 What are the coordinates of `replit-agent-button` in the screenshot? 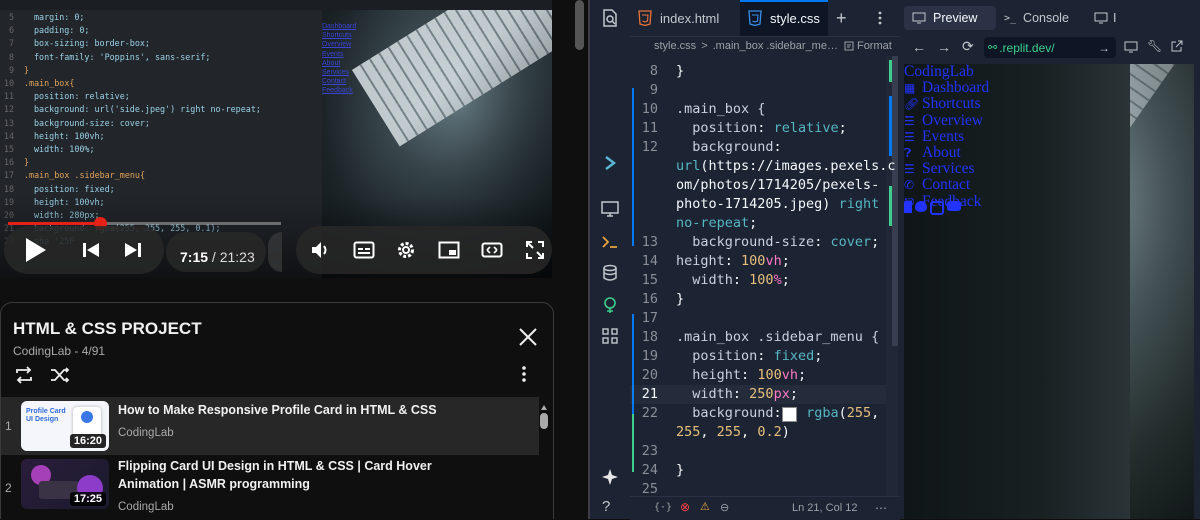 It's located at (610, 163).